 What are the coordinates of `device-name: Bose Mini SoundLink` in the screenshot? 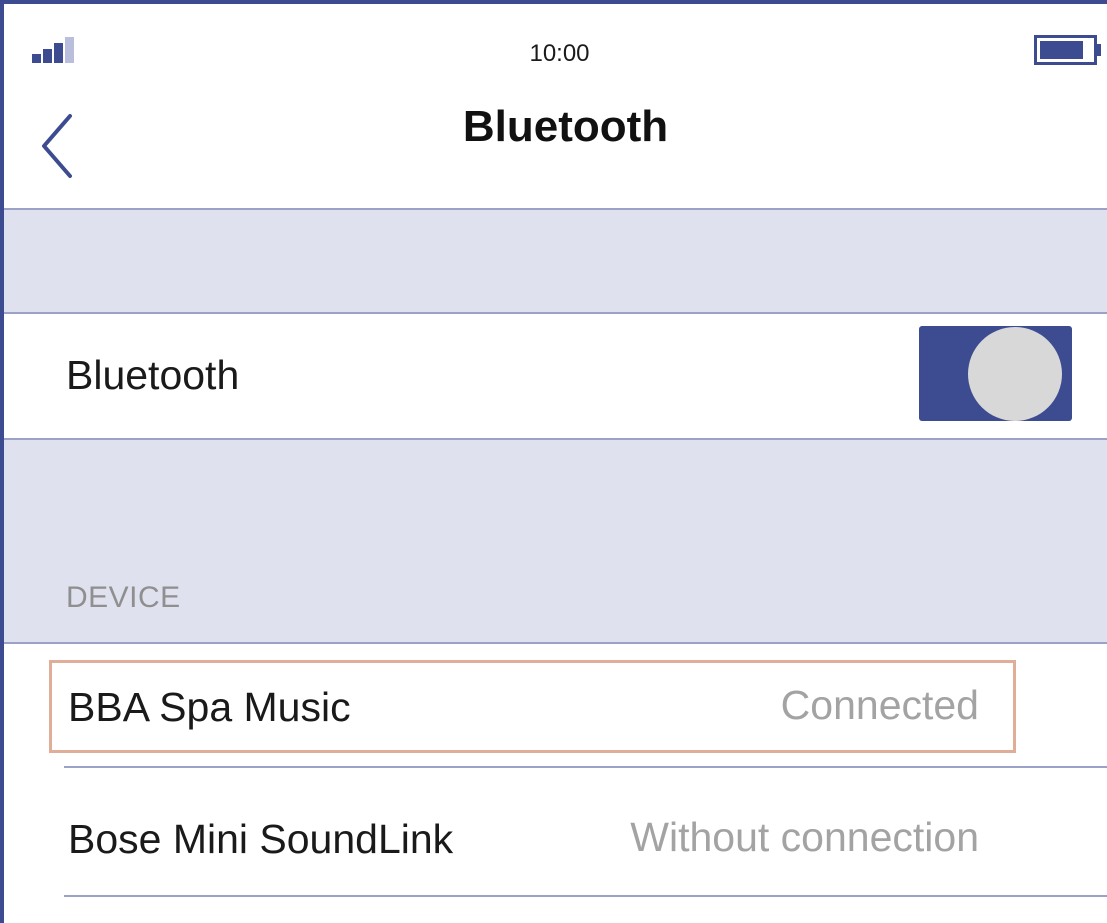 It's located at (261, 839).